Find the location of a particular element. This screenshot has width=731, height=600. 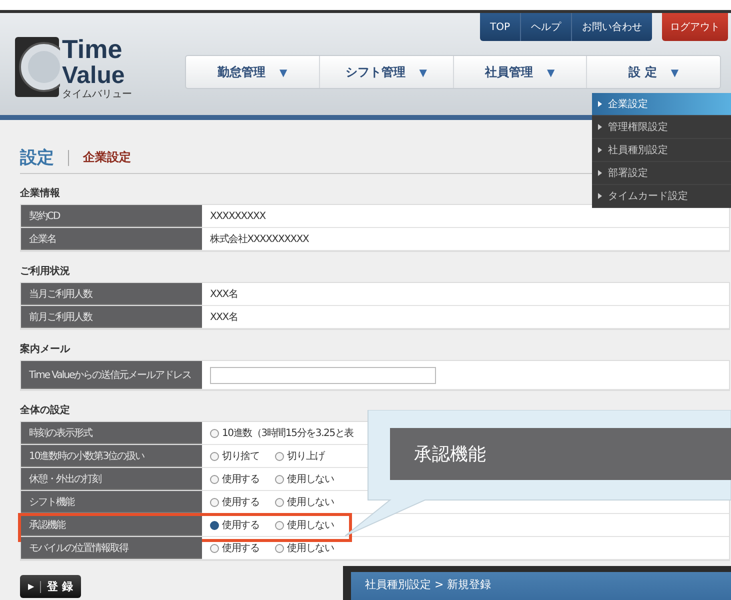

row-label: 時刻の表示形式 is located at coordinates (111, 433).